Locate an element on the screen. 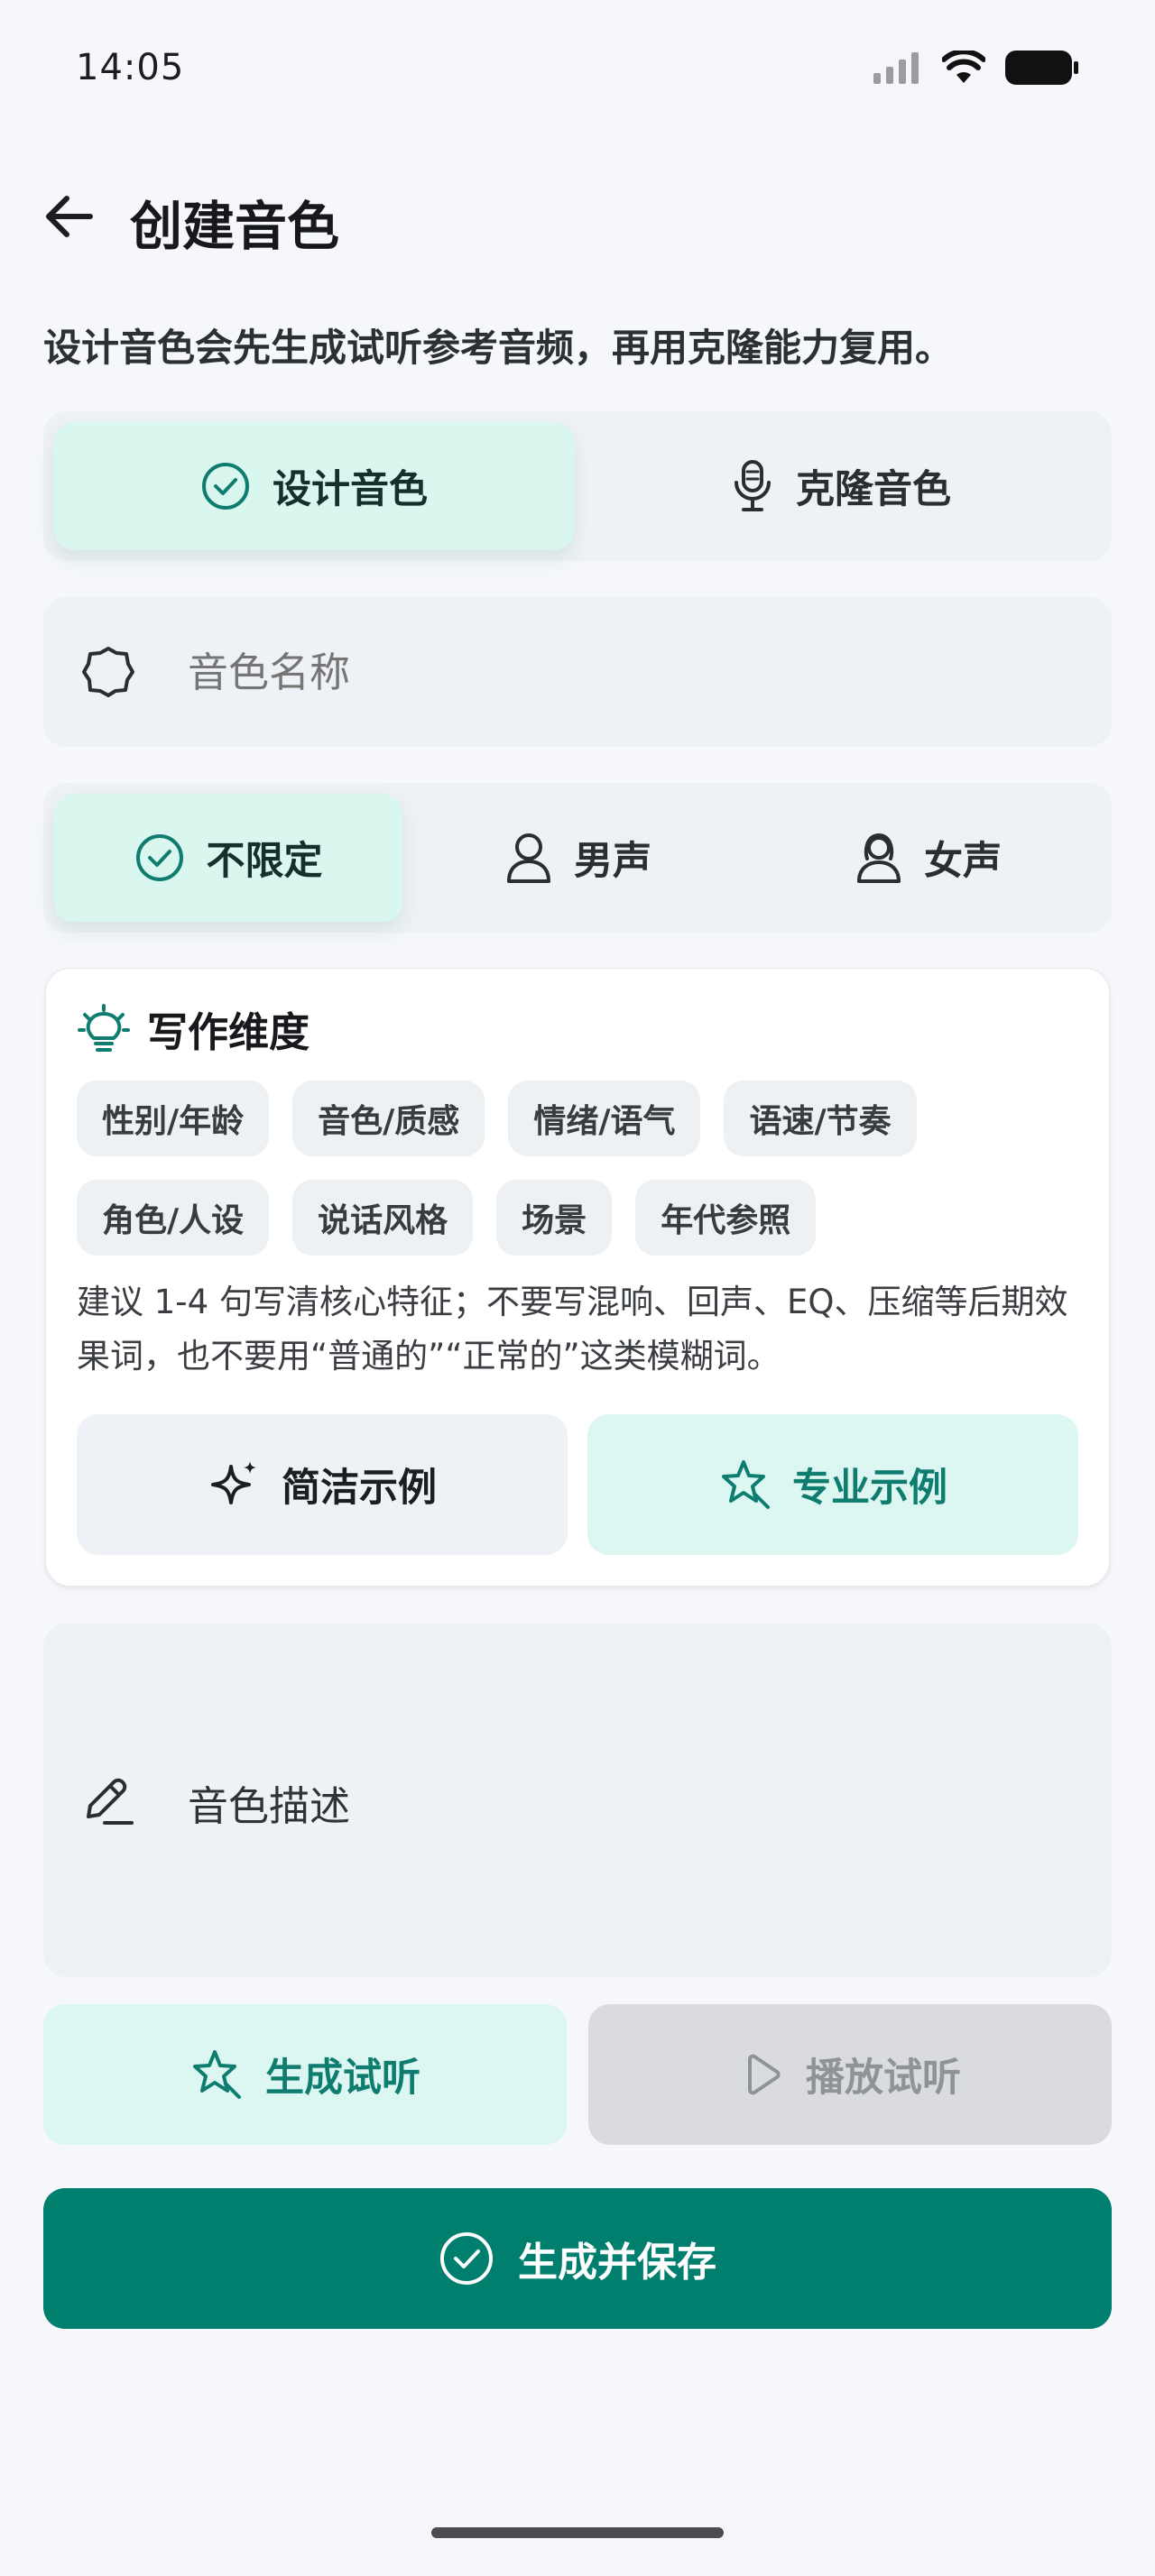  page-title: 创建音色 is located at coordinates (235, 226).